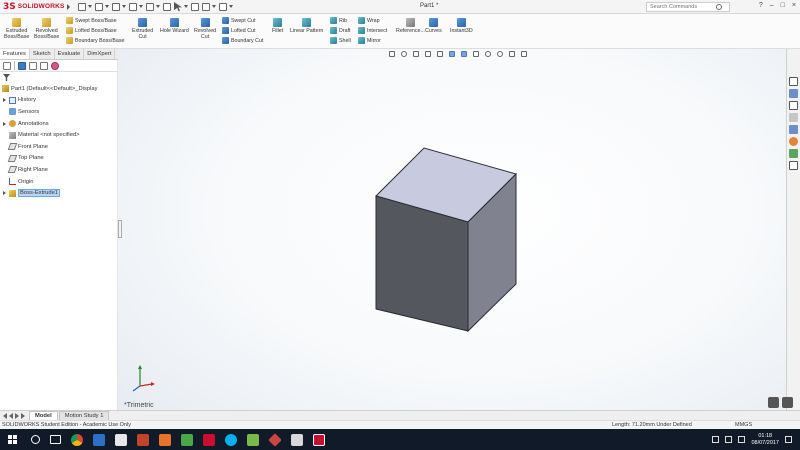  Describe the element at coordinates (277, 26) in the screenshot. I see `fillet-button: Fillet` at that location.